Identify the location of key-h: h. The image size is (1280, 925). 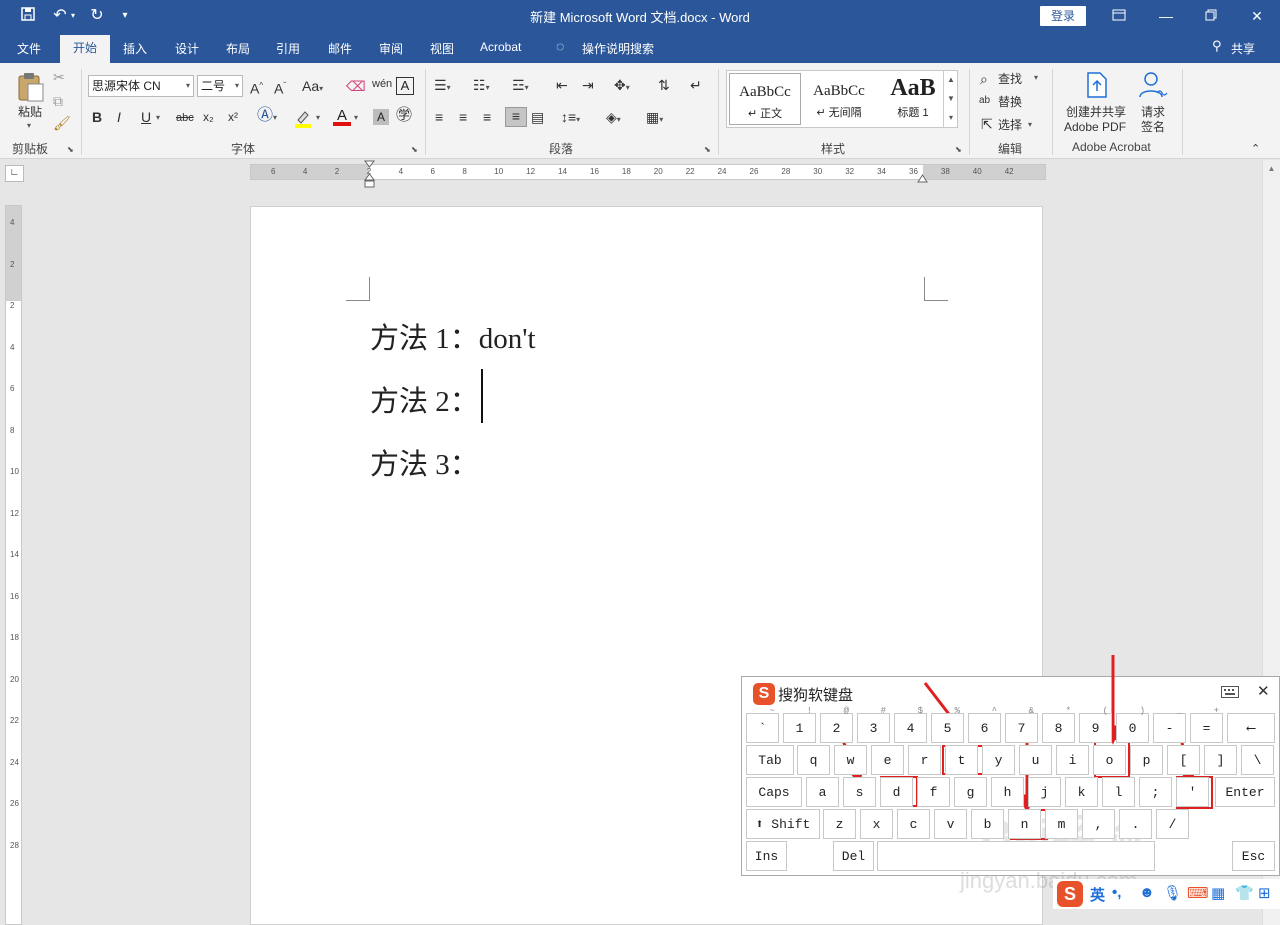
(1007, 792).